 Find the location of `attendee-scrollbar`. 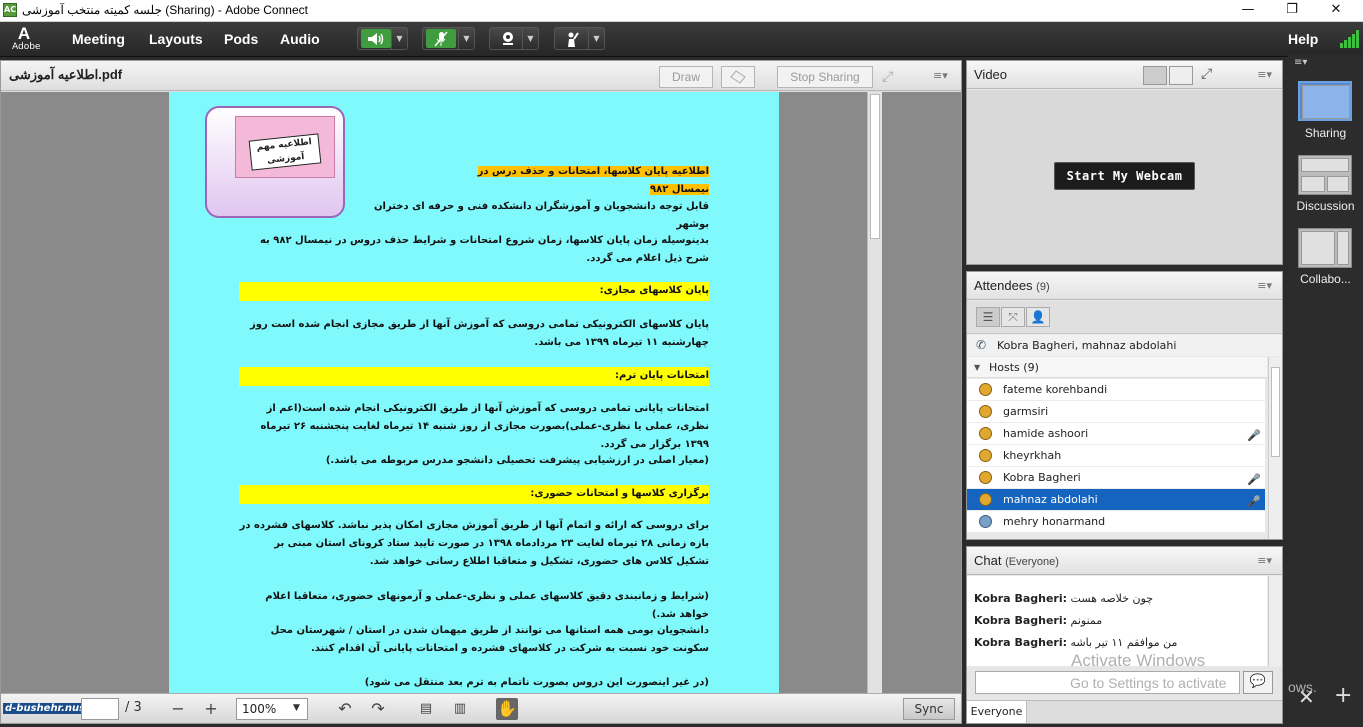

attendee-scrollbar is located at coordinates (1275, 448).